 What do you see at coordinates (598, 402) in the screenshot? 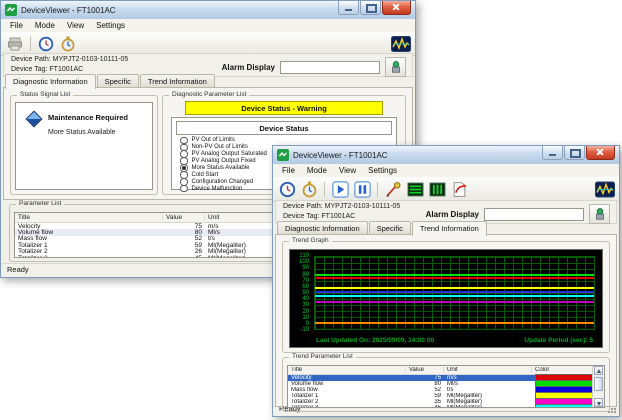
I see `scroll-down-button` at bounding box center [598, 402].